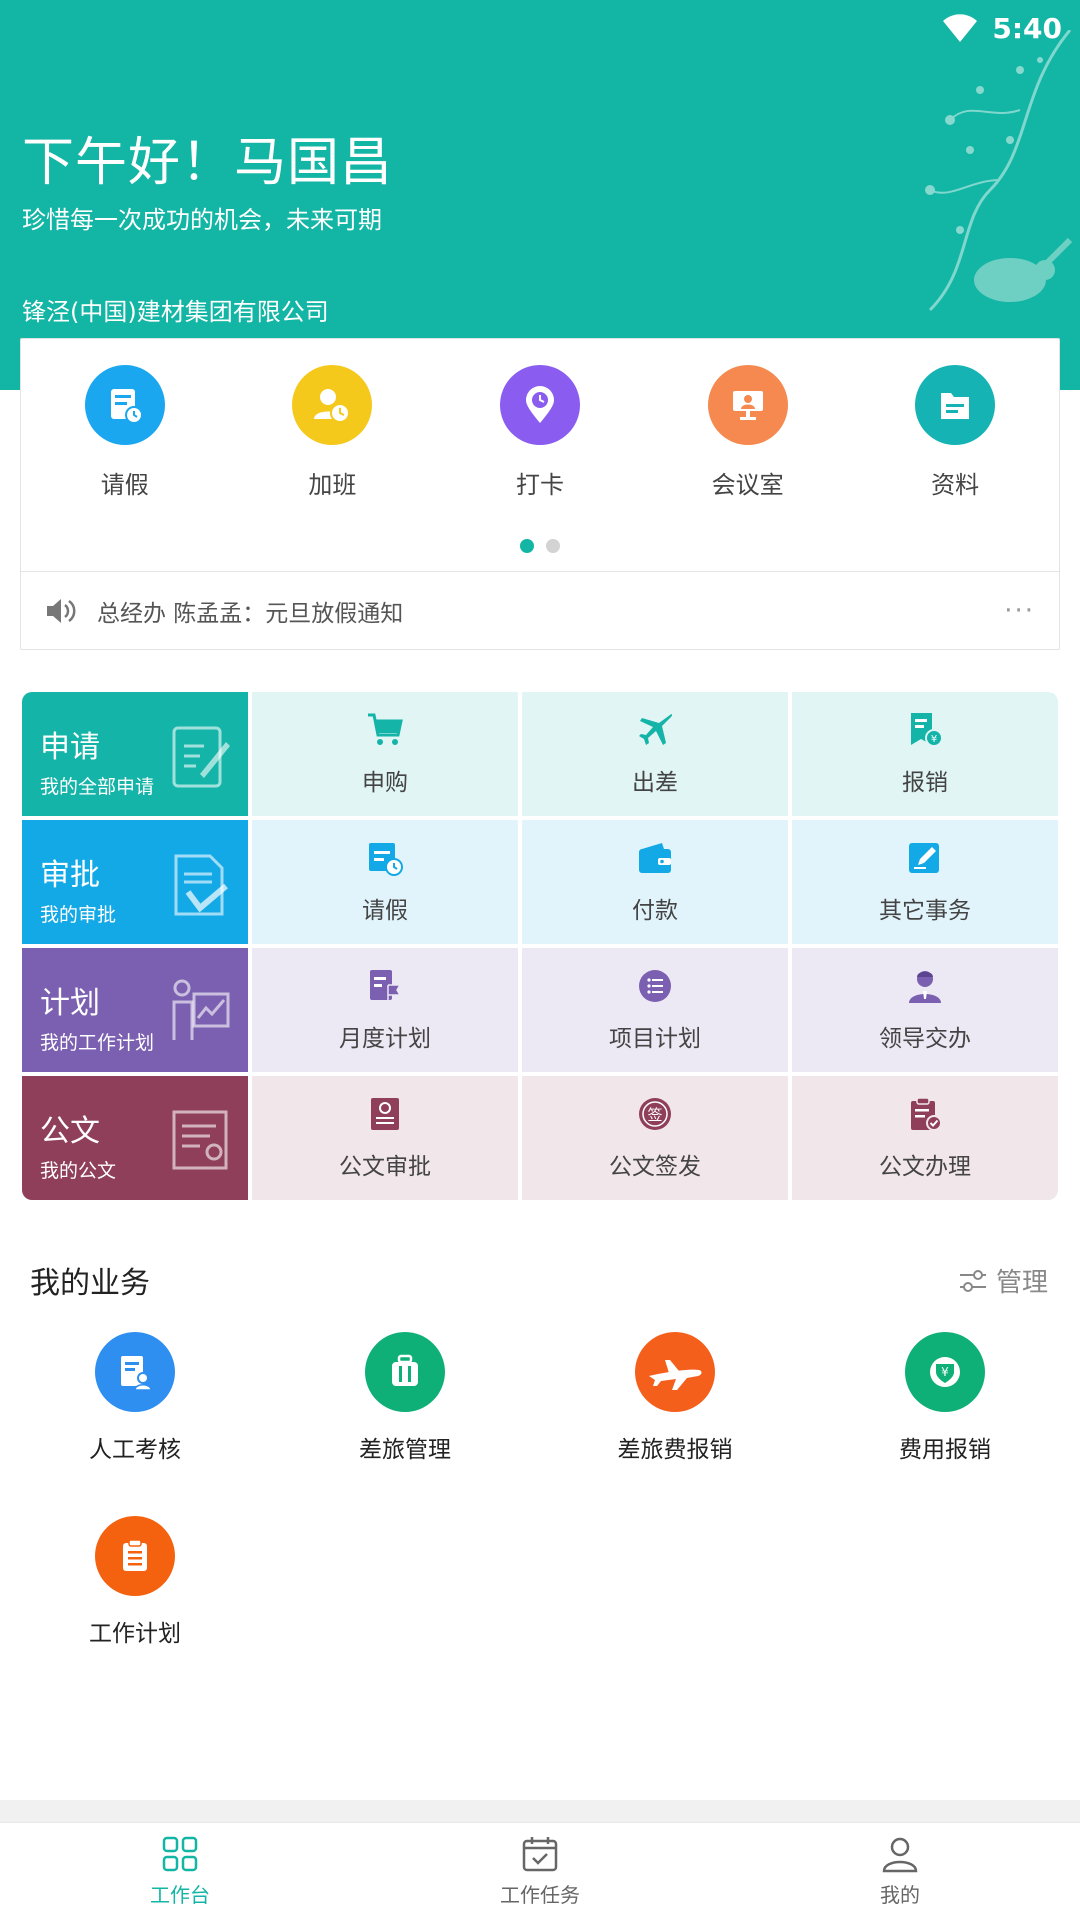 The image size is (1080, 1920). What do you see at coordinates (208, 163) in the screenshot?
I see `greeting-title: 下午好！马国昌` at bounding box center [208, 163].